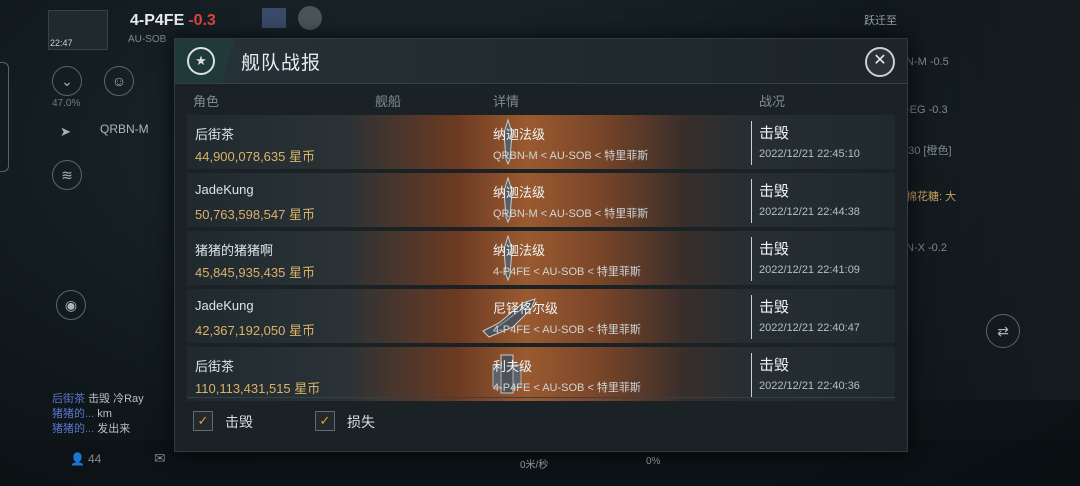  Describe the element at coordinates (255, 330) in the screenshot. I see `isk-value: 42,367,192,050 星币` at that location.